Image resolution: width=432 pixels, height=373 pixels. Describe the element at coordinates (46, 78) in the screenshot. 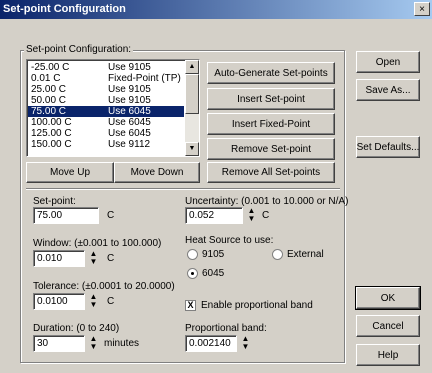

I see `list-item-temperature: 0.01 C` at that location.